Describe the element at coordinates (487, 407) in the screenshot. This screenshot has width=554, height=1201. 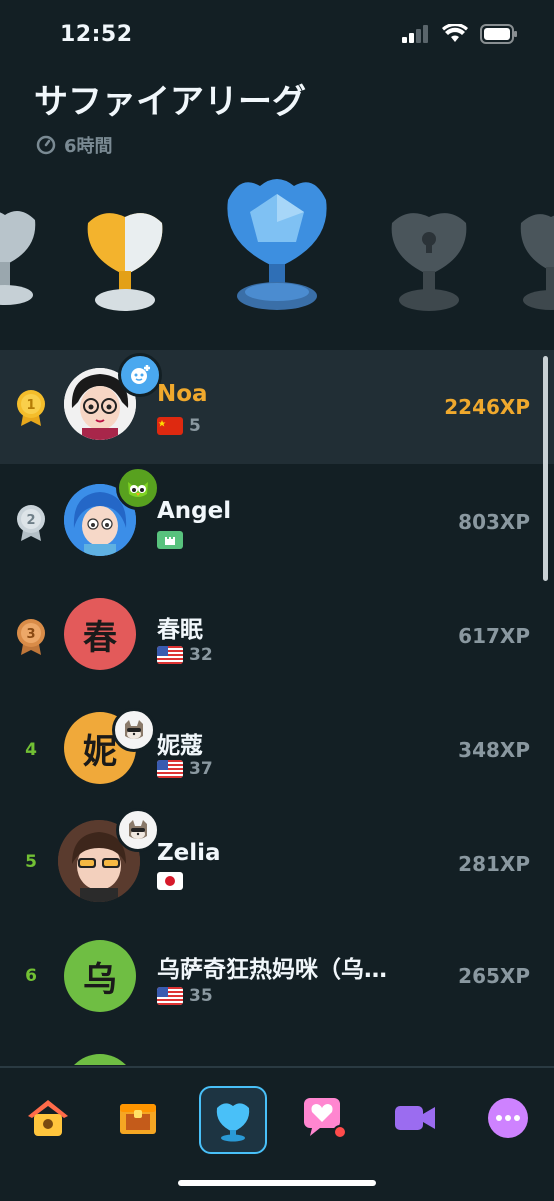
I see `xp-value: 2246XP` at that location.